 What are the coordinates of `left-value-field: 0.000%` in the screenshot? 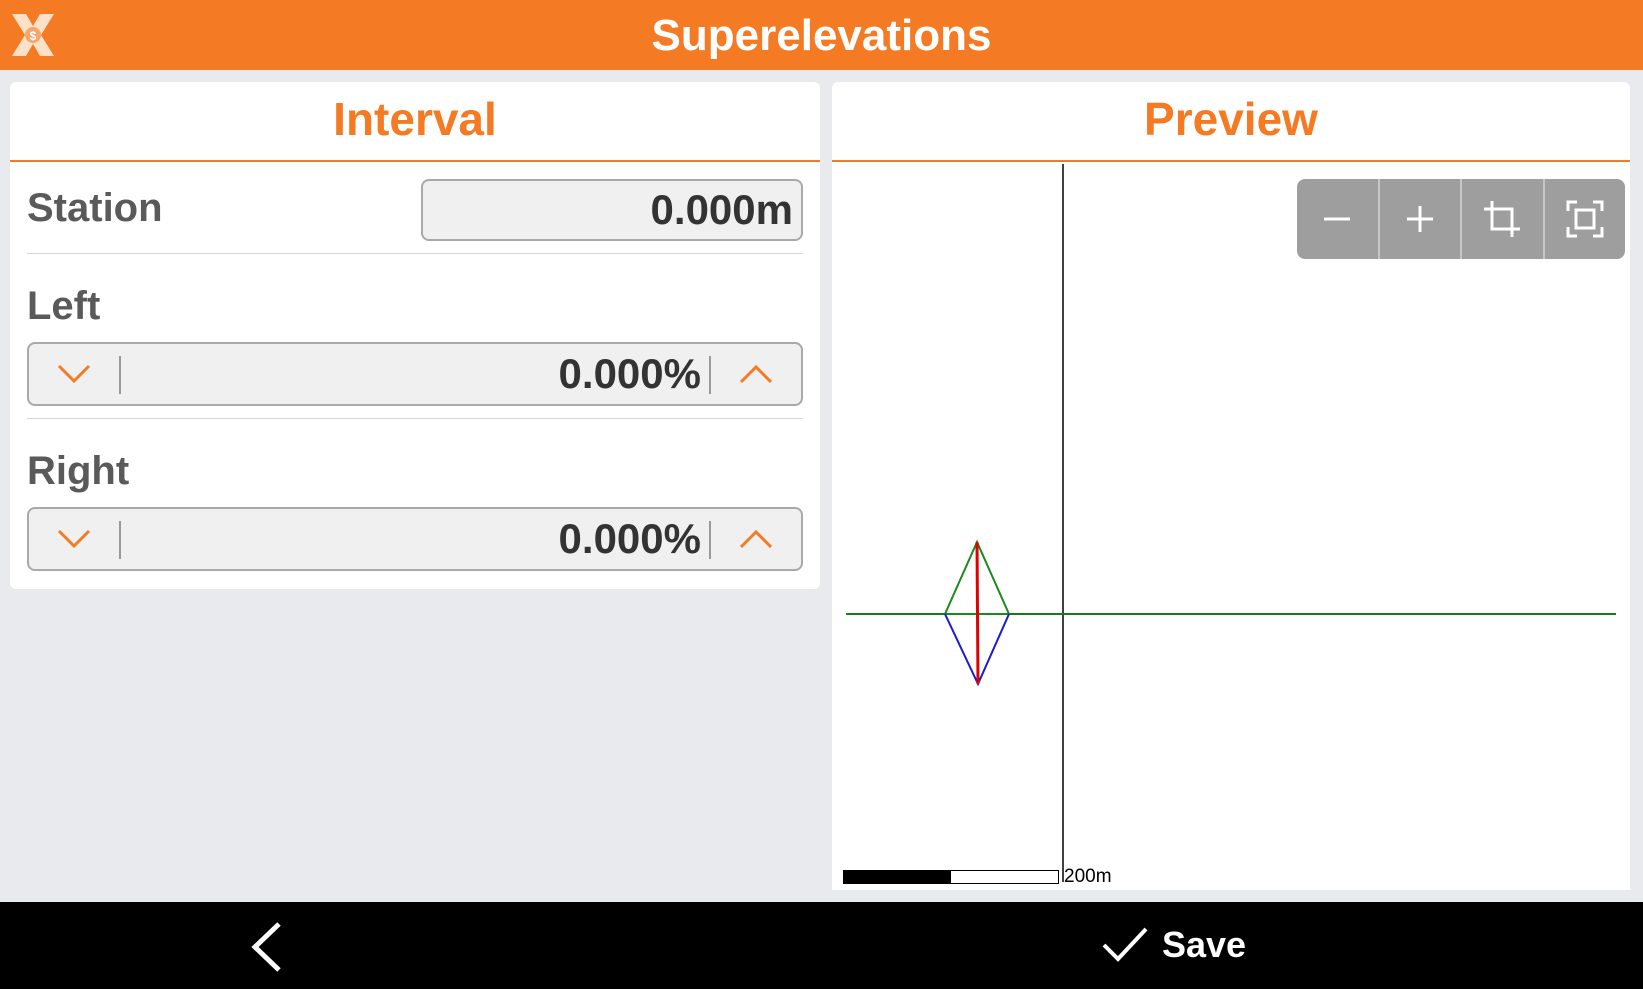 It's located at (415, 374).